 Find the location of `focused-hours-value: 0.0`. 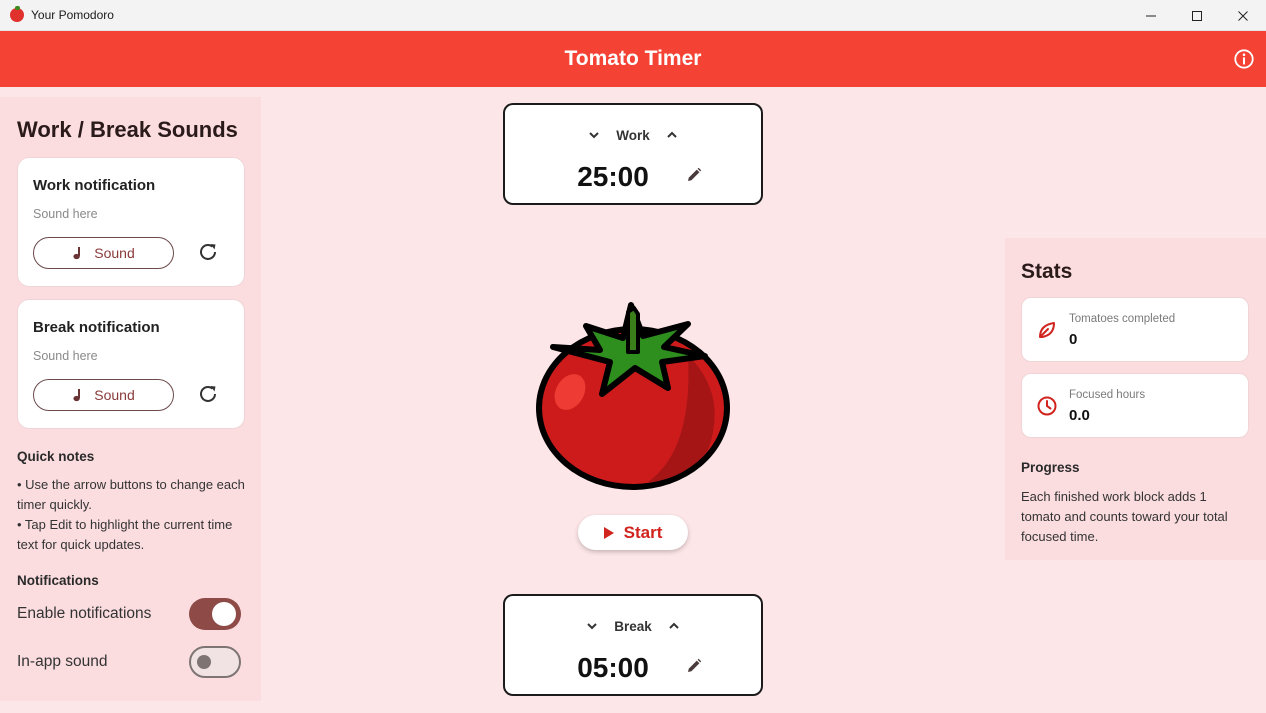

focused-hours-value: 0.0 is located at coordinates (1079, 415).